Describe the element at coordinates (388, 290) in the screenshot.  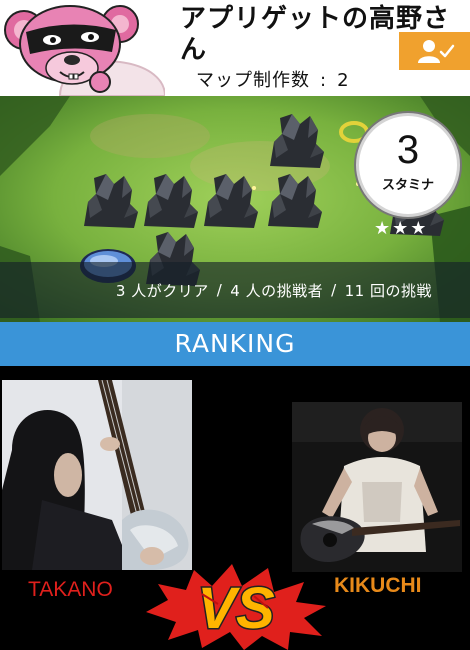
I see `attempt-count: 11 回の挑戦` at that location.